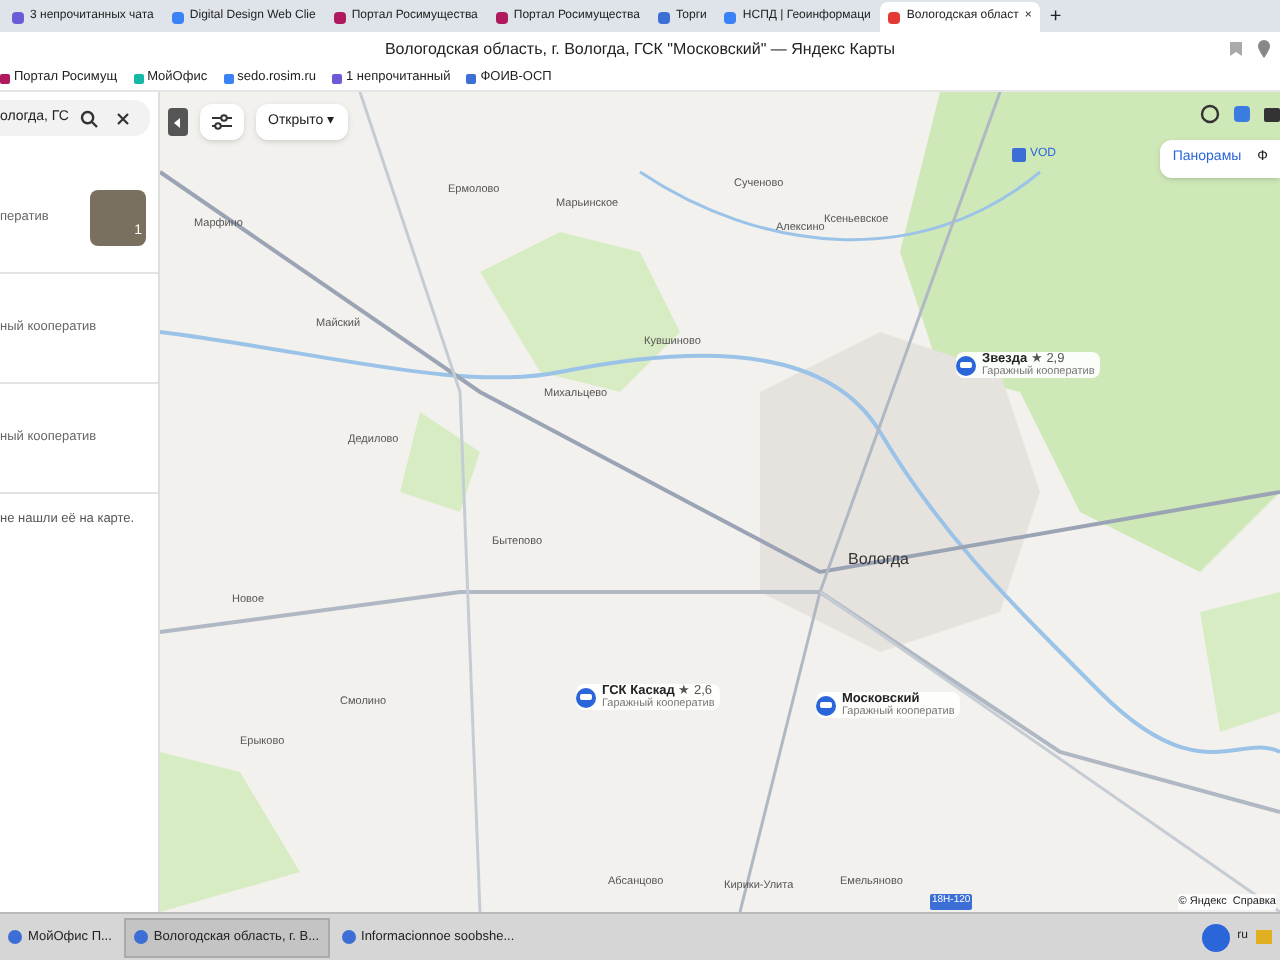 This screenshot has height=960, width=1280. I want to click on filter-button, so click(222, 122).